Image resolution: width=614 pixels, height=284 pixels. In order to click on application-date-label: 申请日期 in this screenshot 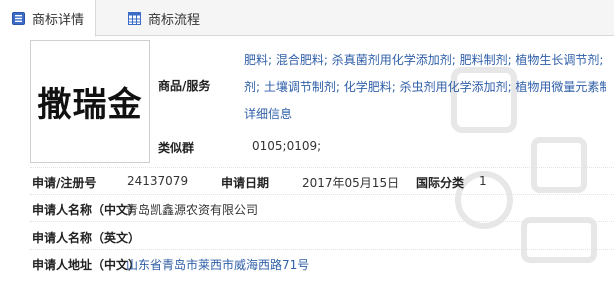, I will do `click(245, 183)`.